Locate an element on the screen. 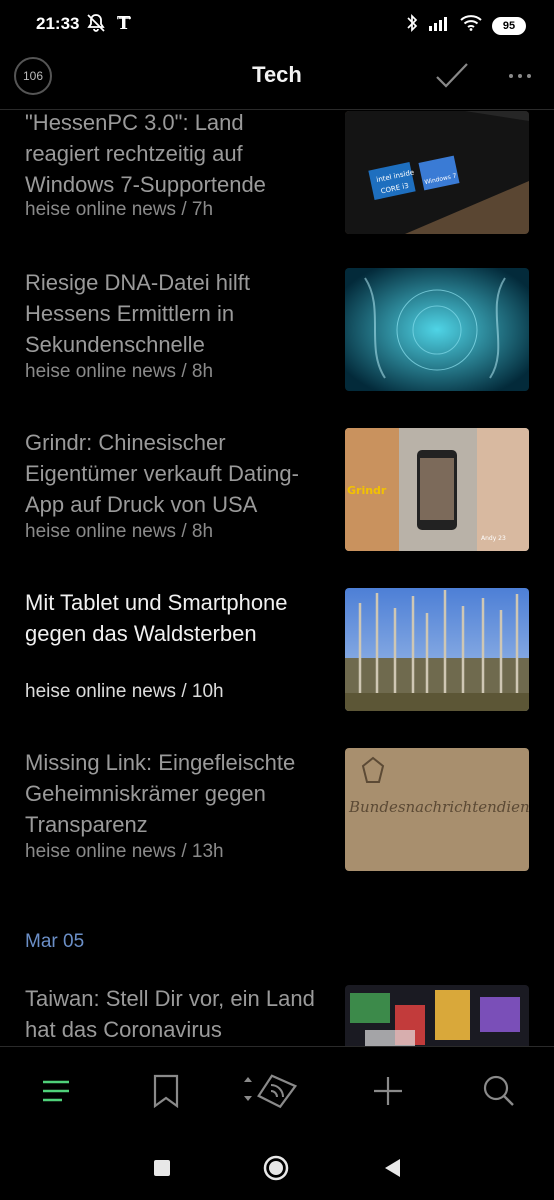 This screenshot has width=554, height=1200. saved-button is located at coordinates (166, 1091).